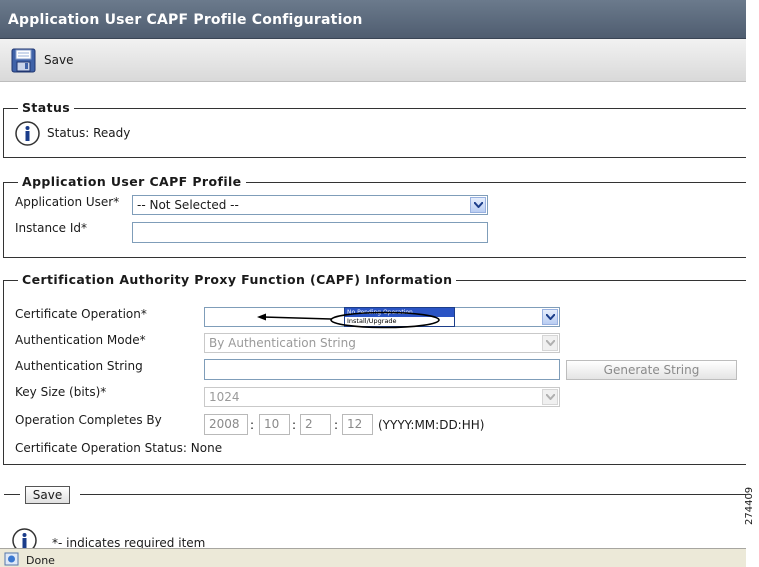  I want to click on hour-input: 12, so click(357, 424).